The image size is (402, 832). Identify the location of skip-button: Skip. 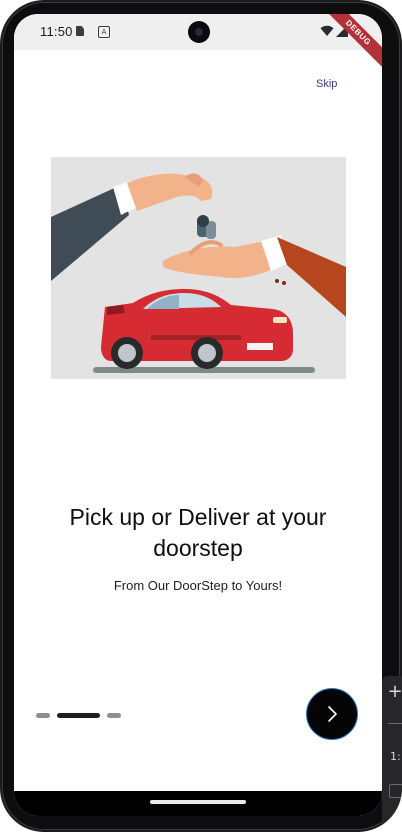
(326, 84).